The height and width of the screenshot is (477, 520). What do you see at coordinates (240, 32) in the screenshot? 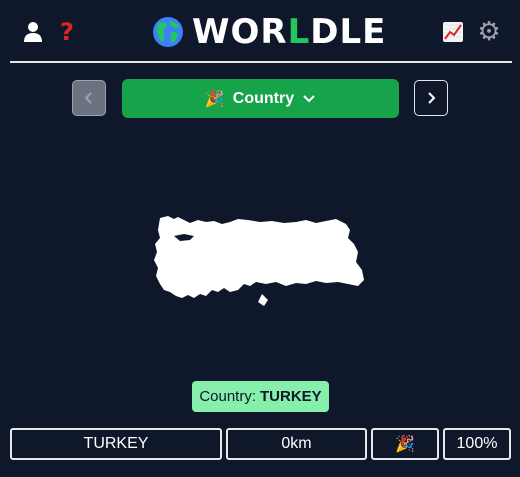
I see `title-prefix: WOR` at bounding box center [240, 32].